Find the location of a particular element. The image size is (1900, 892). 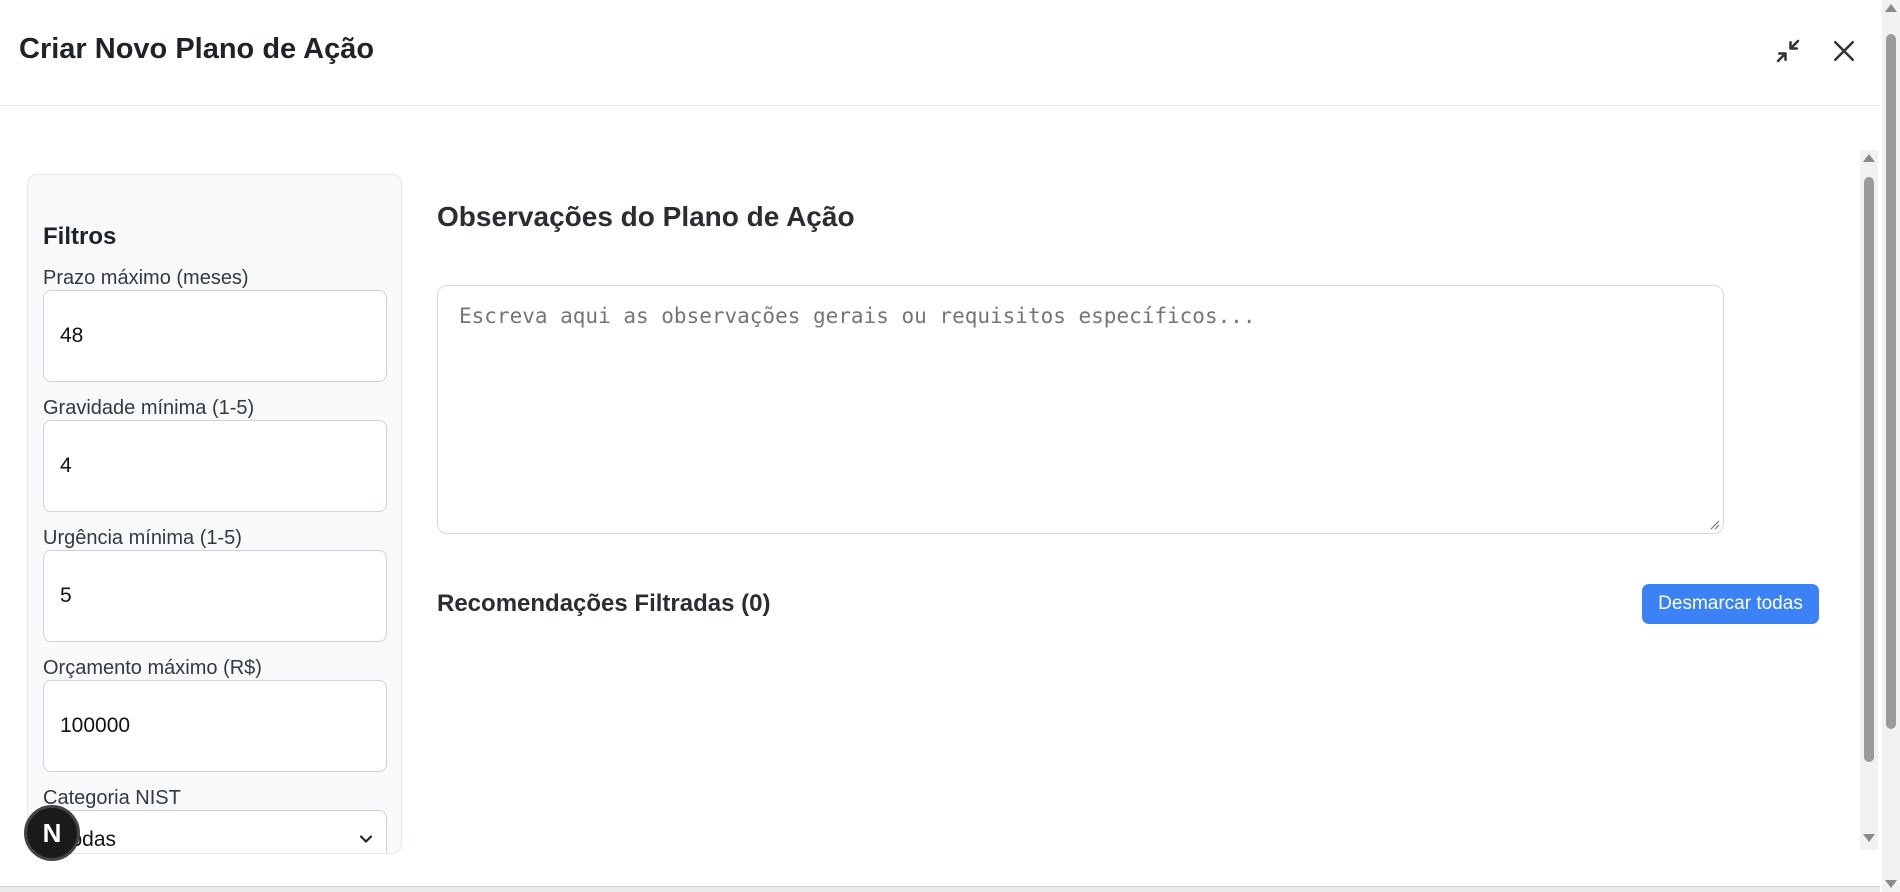

close-icon is located at coordinates (1844, 51).